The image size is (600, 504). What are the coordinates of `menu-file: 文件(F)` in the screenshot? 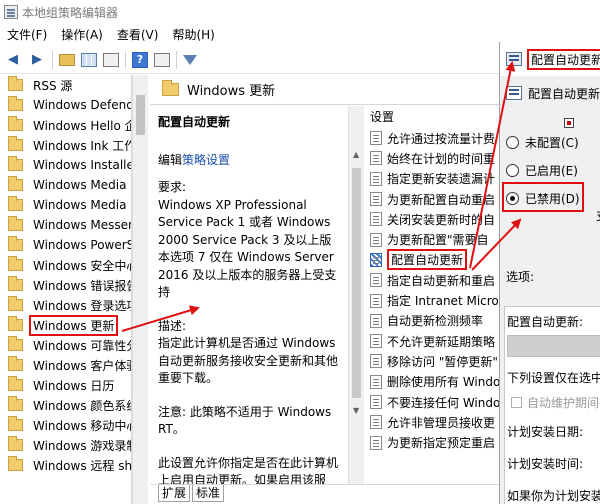 It's located at (27, 35).